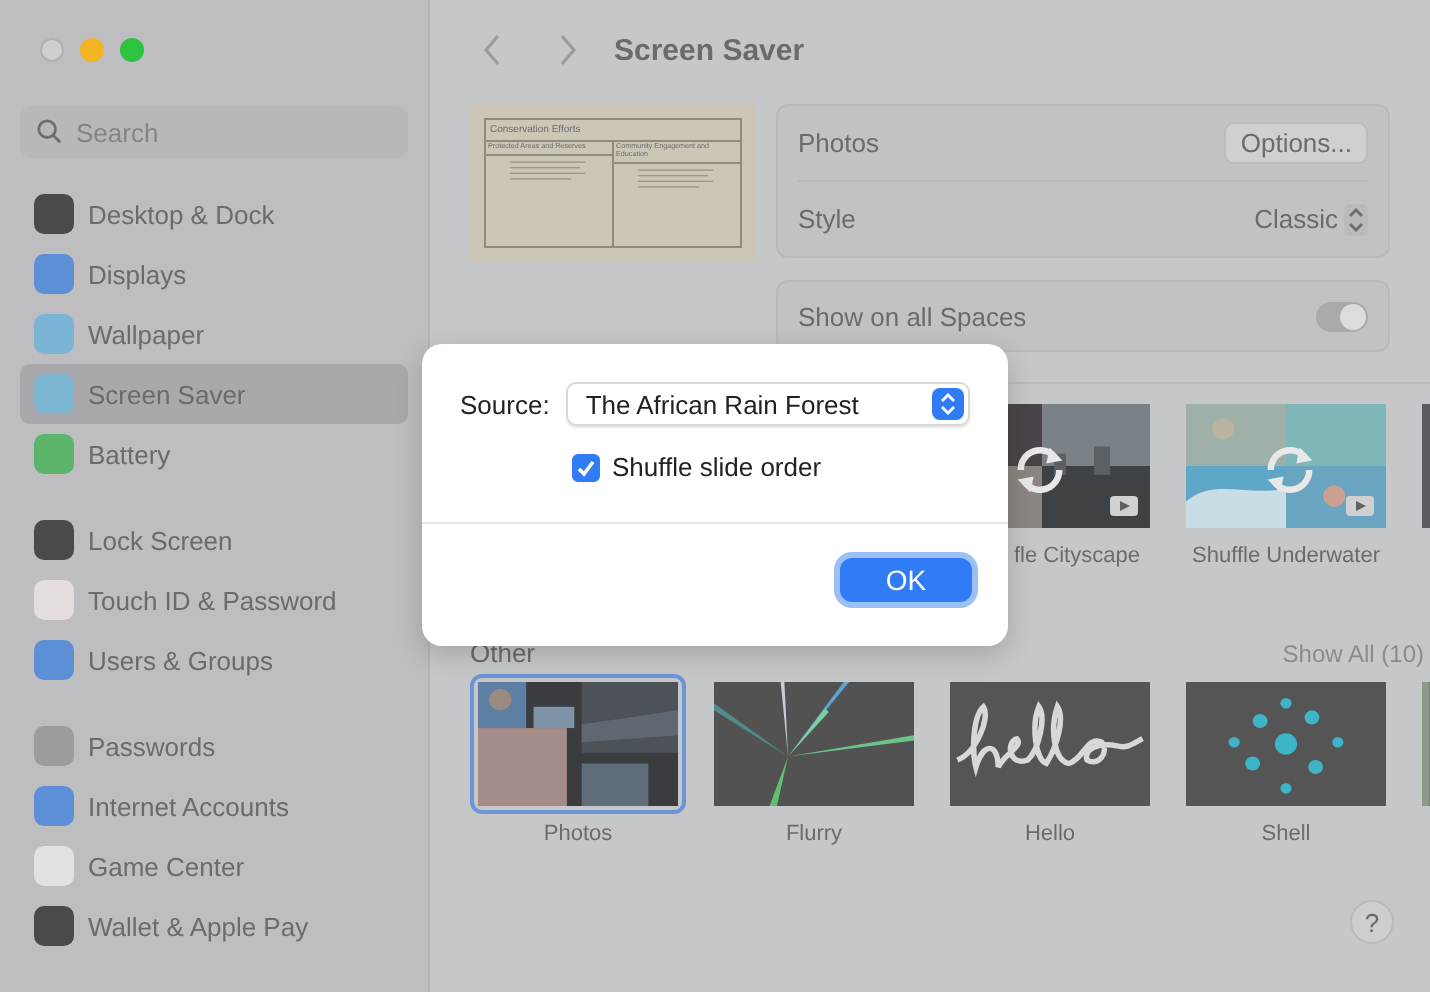  I want to click on sidebar-item: Wallpaper, so click(214, 334).